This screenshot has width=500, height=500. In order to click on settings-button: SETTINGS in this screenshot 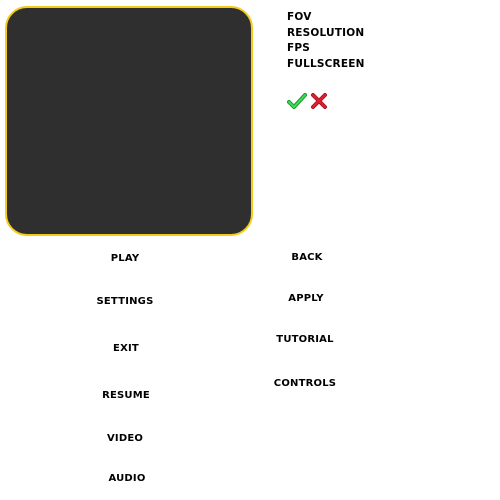, I will do `click(124, 301)`.